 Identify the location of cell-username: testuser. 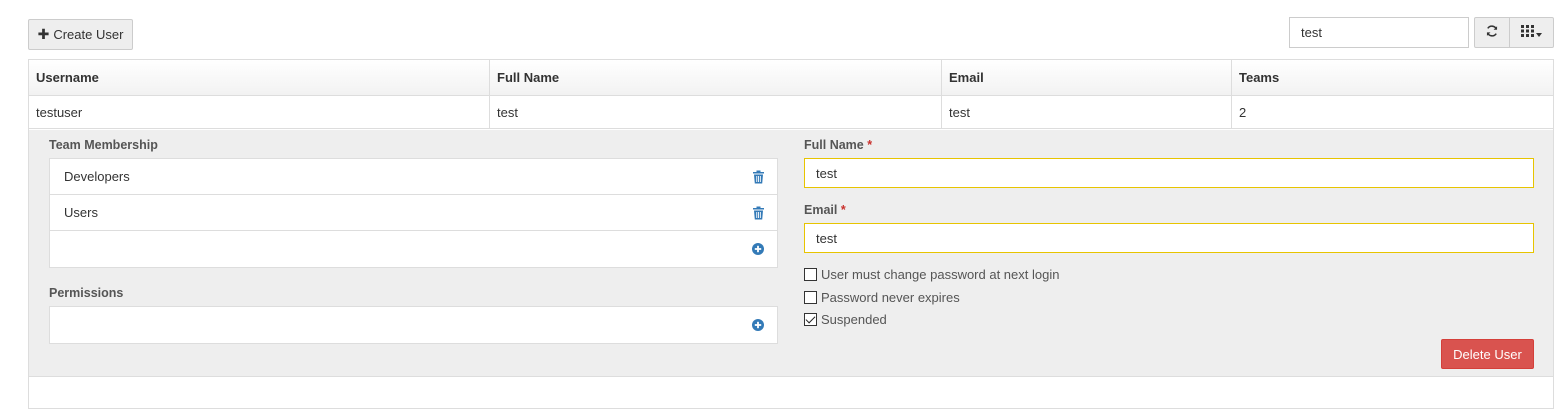
(259, 112).